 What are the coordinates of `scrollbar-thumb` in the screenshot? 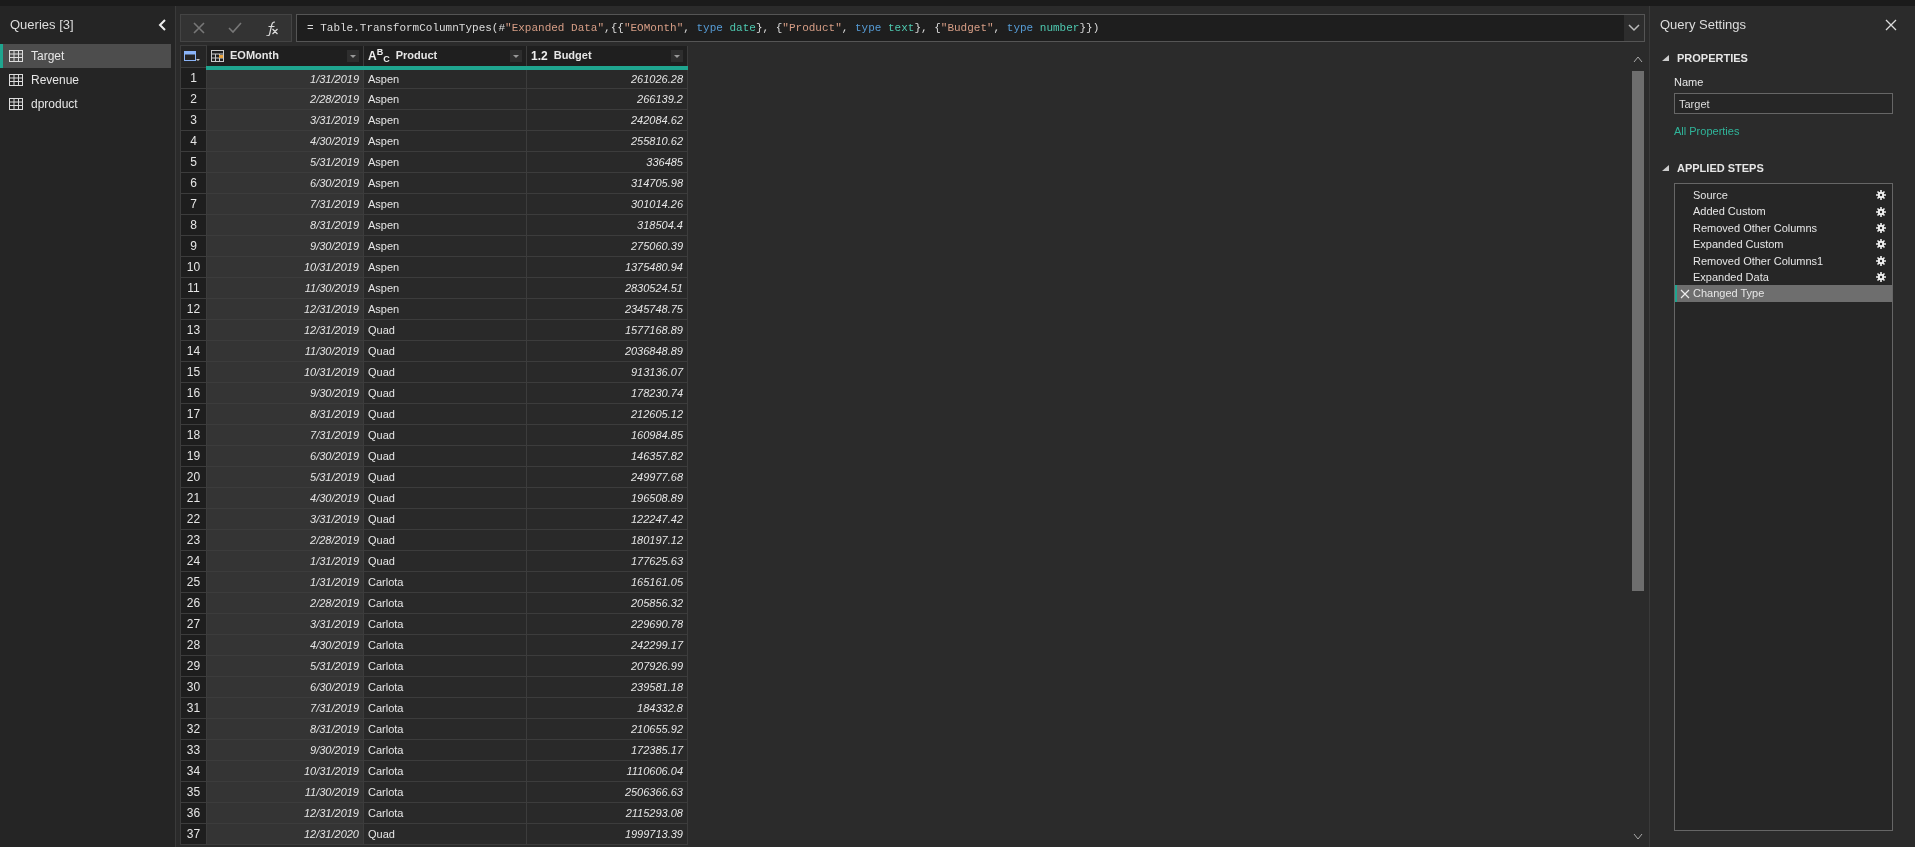 It's located at (1638, 331).